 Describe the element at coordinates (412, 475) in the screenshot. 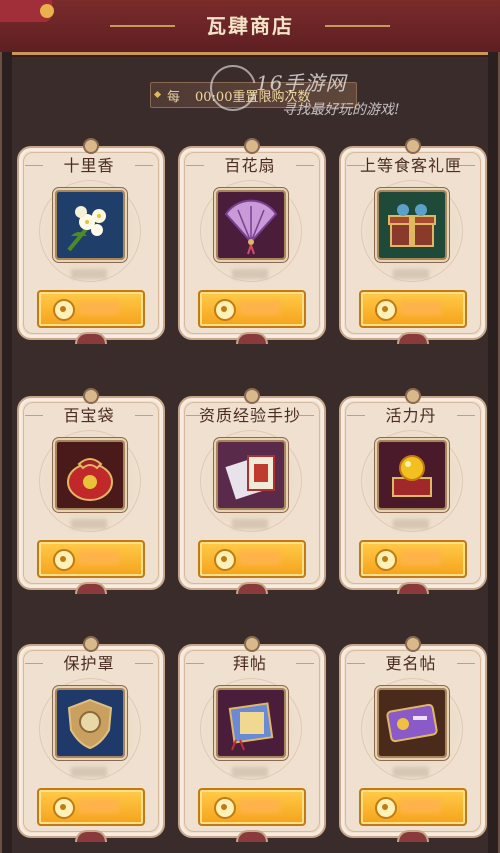

I see `vitality-pill-icon` at that location.